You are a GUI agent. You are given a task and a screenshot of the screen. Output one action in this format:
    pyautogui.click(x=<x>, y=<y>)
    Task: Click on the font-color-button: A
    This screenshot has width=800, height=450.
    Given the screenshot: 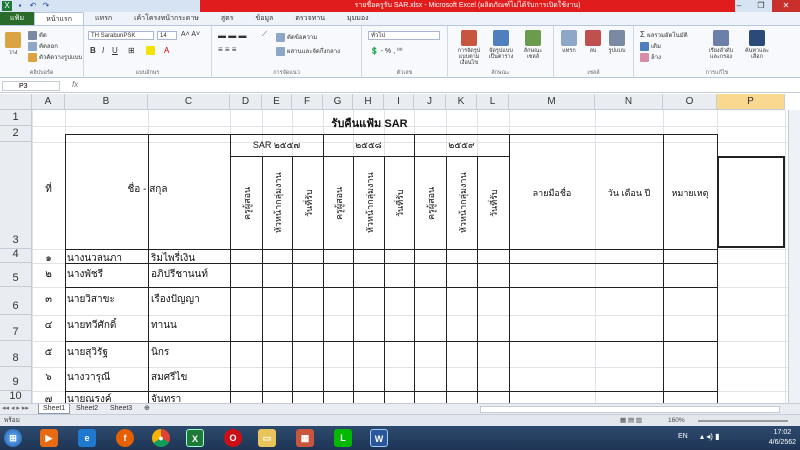 What is the action you would take?
    pyautogui.click(x=166, y=50)
    